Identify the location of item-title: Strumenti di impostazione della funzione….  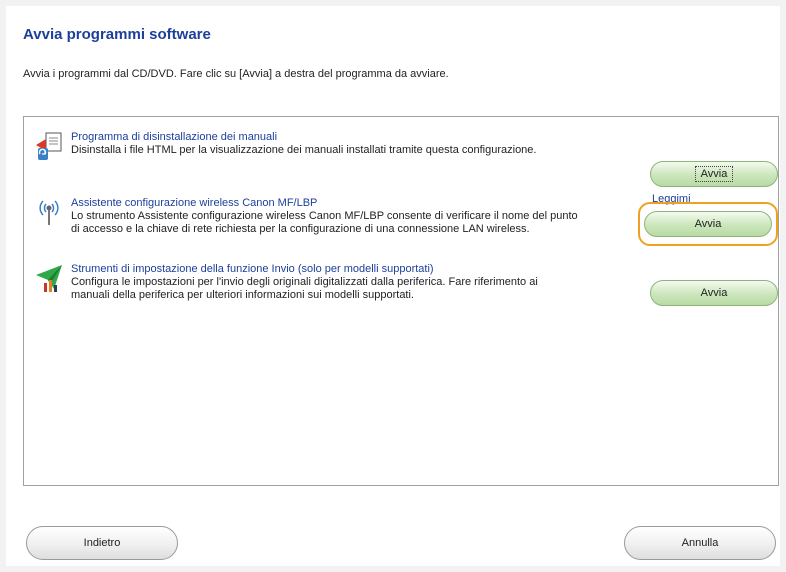
(252, 269).